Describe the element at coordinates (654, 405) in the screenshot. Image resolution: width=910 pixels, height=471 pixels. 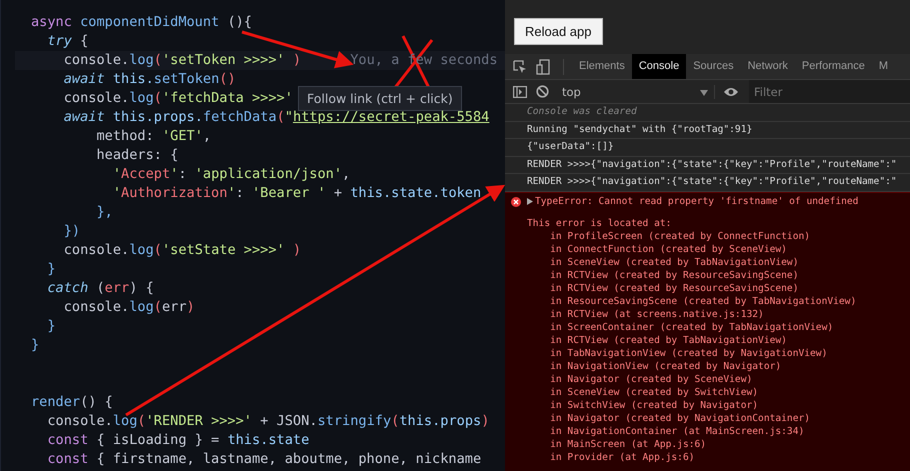
I see `stack-line: in SwitchView (created by Navigator)` at that location.